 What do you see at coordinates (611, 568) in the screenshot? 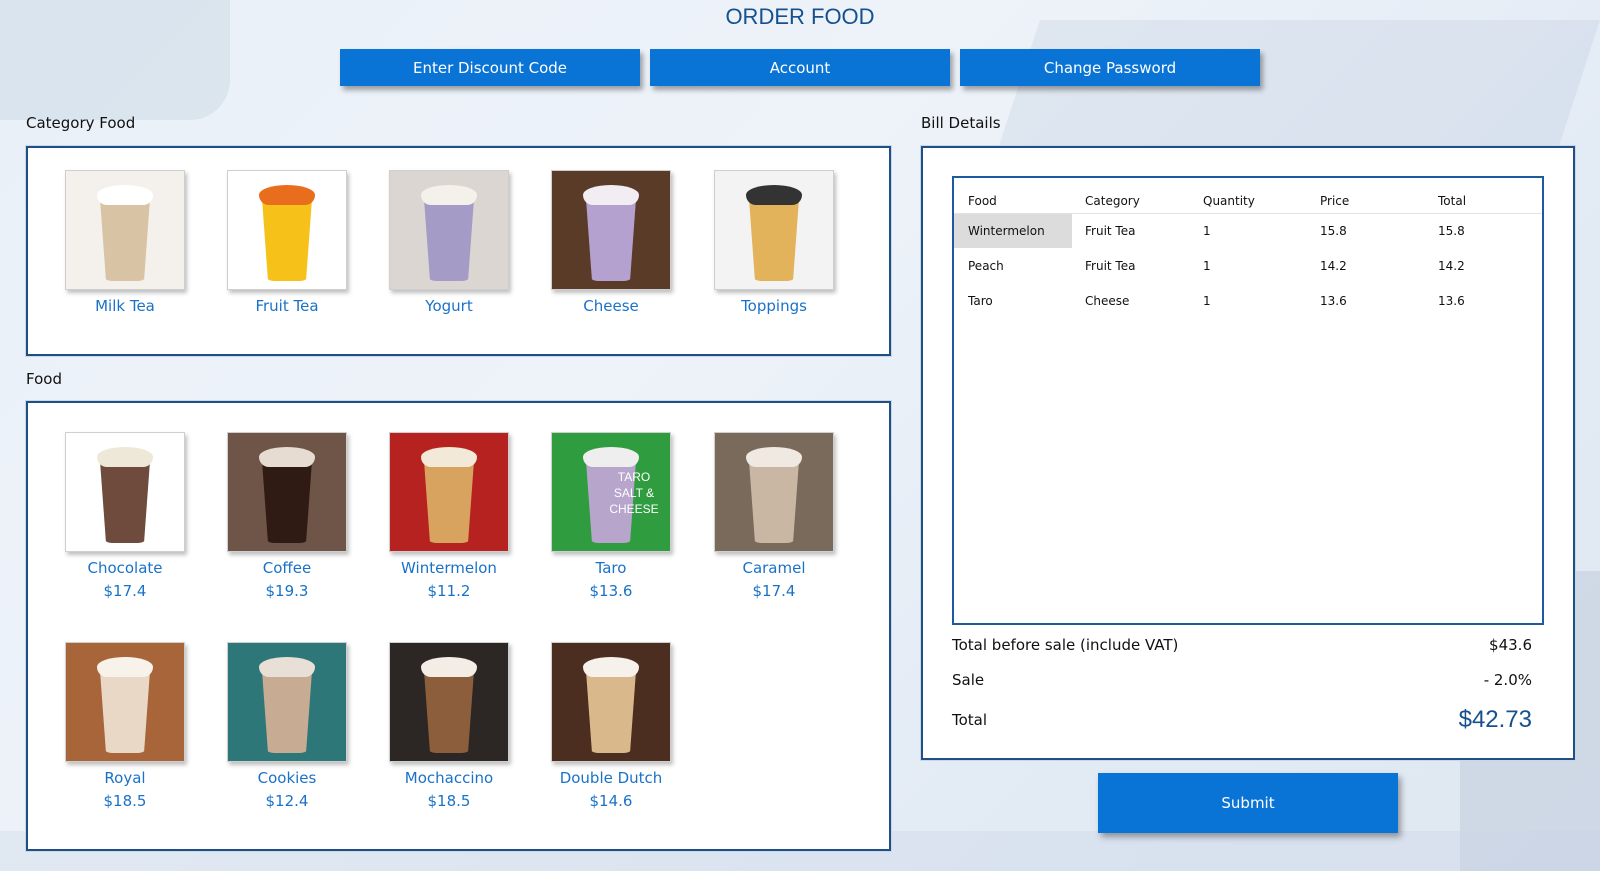
I see `food-name: Taro` at bounding box center [611, 568].